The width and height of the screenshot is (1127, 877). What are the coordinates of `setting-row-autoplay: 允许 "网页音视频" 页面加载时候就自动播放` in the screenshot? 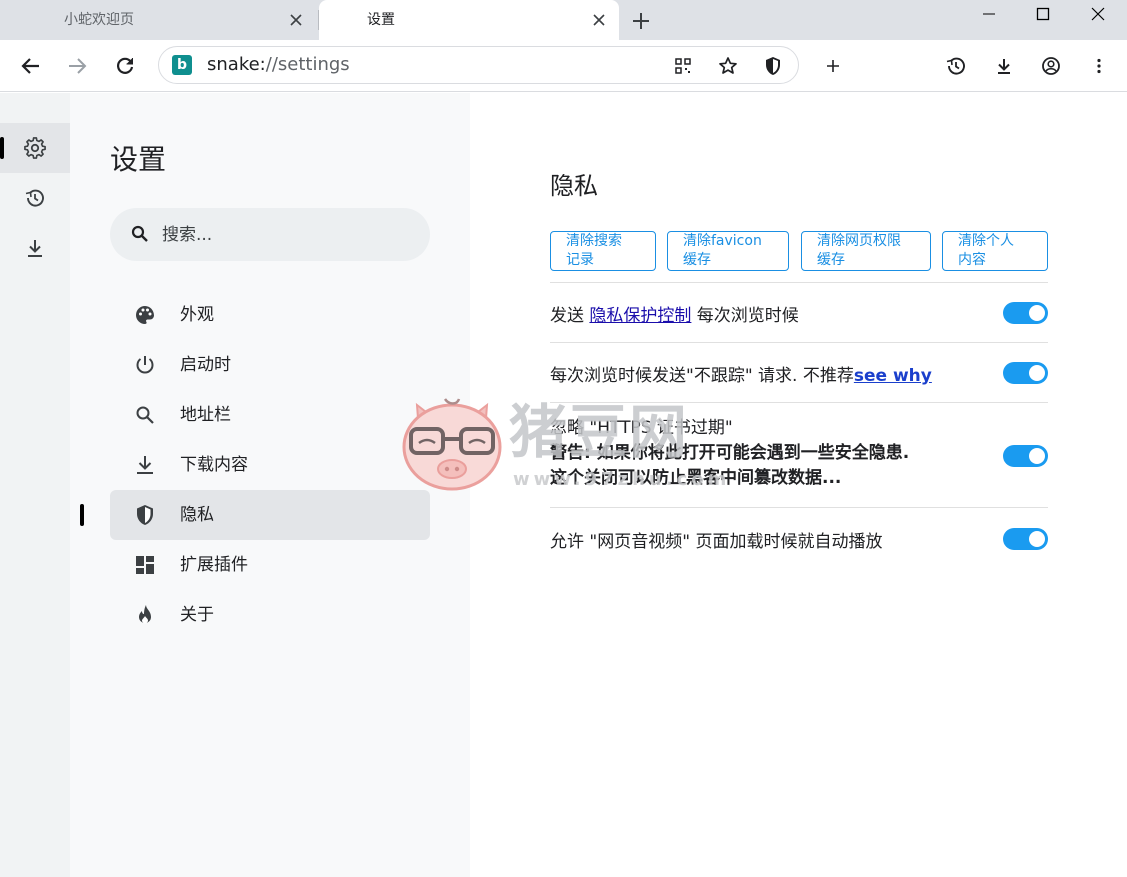 It's located at (799, 538).